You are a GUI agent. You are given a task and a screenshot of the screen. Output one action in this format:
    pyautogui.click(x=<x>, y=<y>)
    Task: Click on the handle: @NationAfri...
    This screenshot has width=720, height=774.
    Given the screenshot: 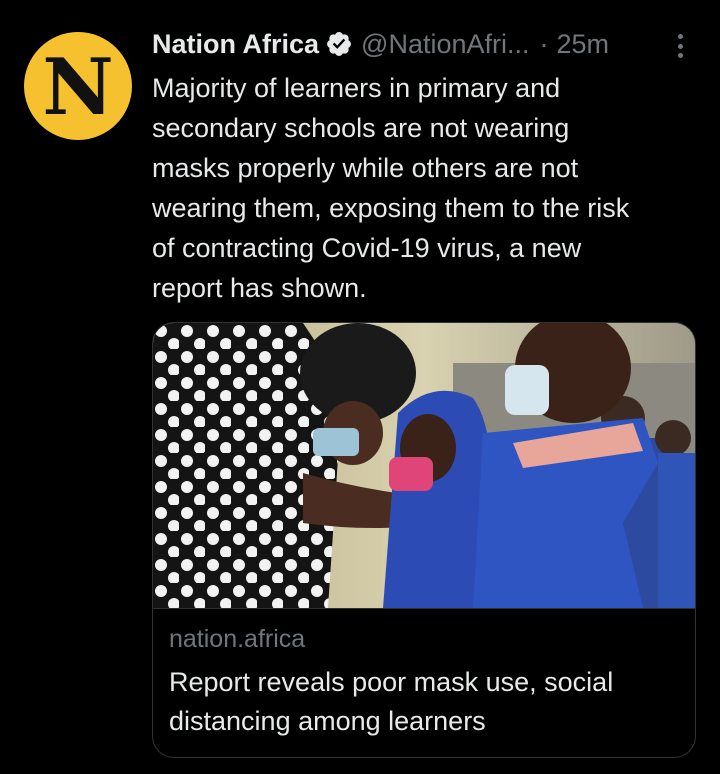 What is the action you would take?
    pyautogui.click(x=445, y=44)
    